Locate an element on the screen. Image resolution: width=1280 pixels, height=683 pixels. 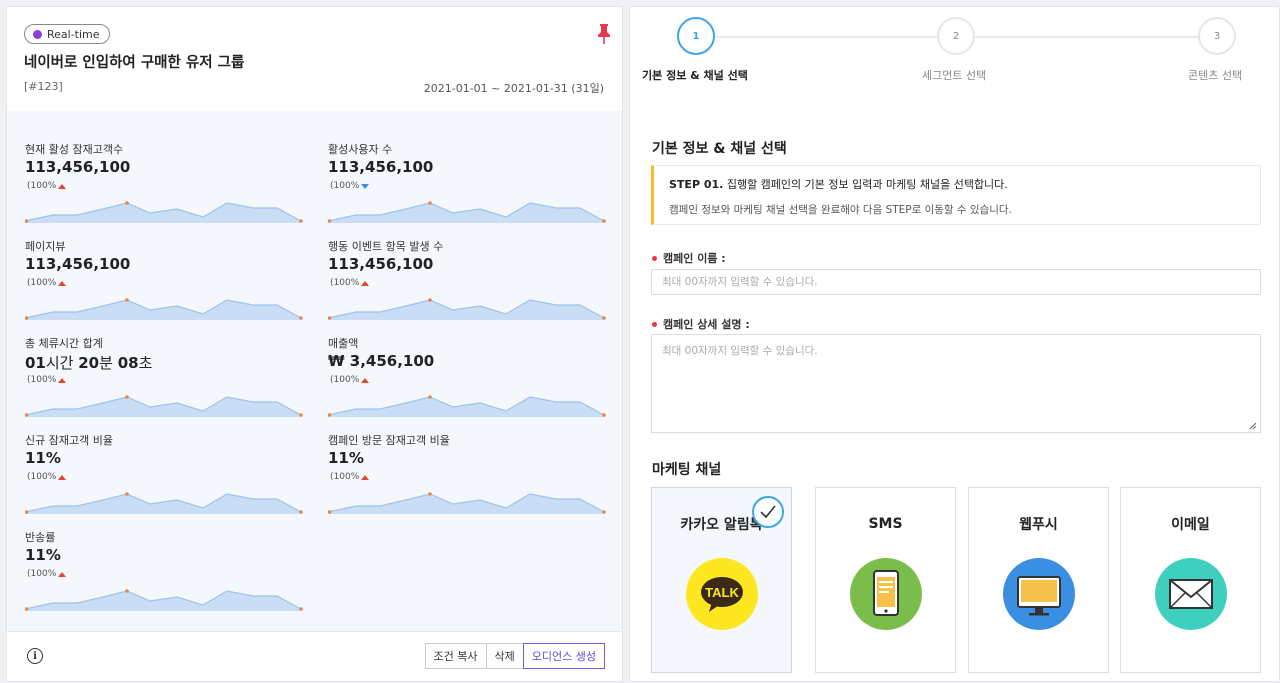
channel-name: SMS is located at coordinates (885, 524).